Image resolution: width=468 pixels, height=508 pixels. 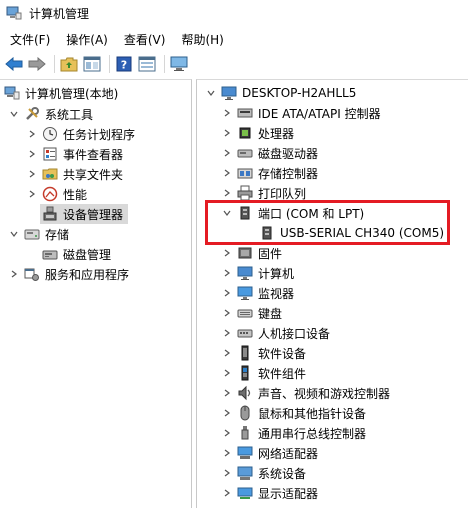 I want to click on device-category-mouse: 鼠标和其他指针设备, so click(x=293, y=413).